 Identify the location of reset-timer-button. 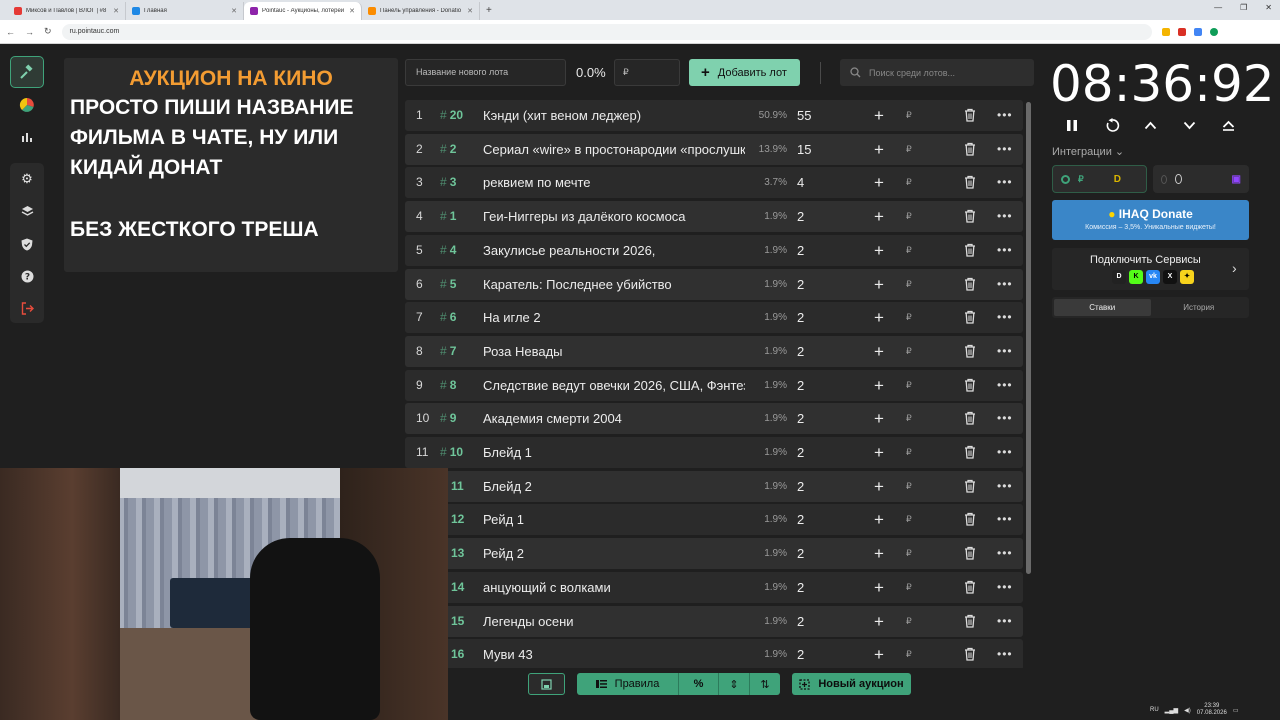
(1112, 125).